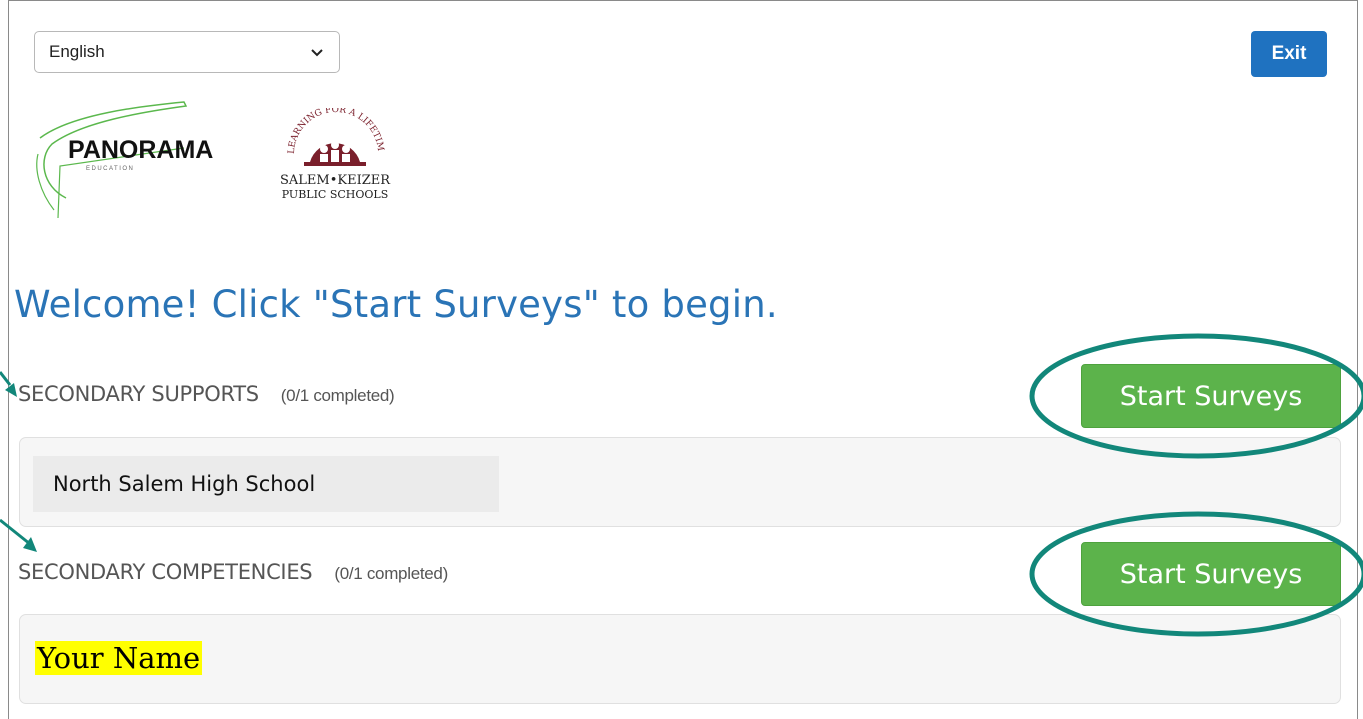  What do you see at coordinates (119, 658) in the screenshot?
I see `your-name-highlight: Your Name` at bounding box center [119, 658].